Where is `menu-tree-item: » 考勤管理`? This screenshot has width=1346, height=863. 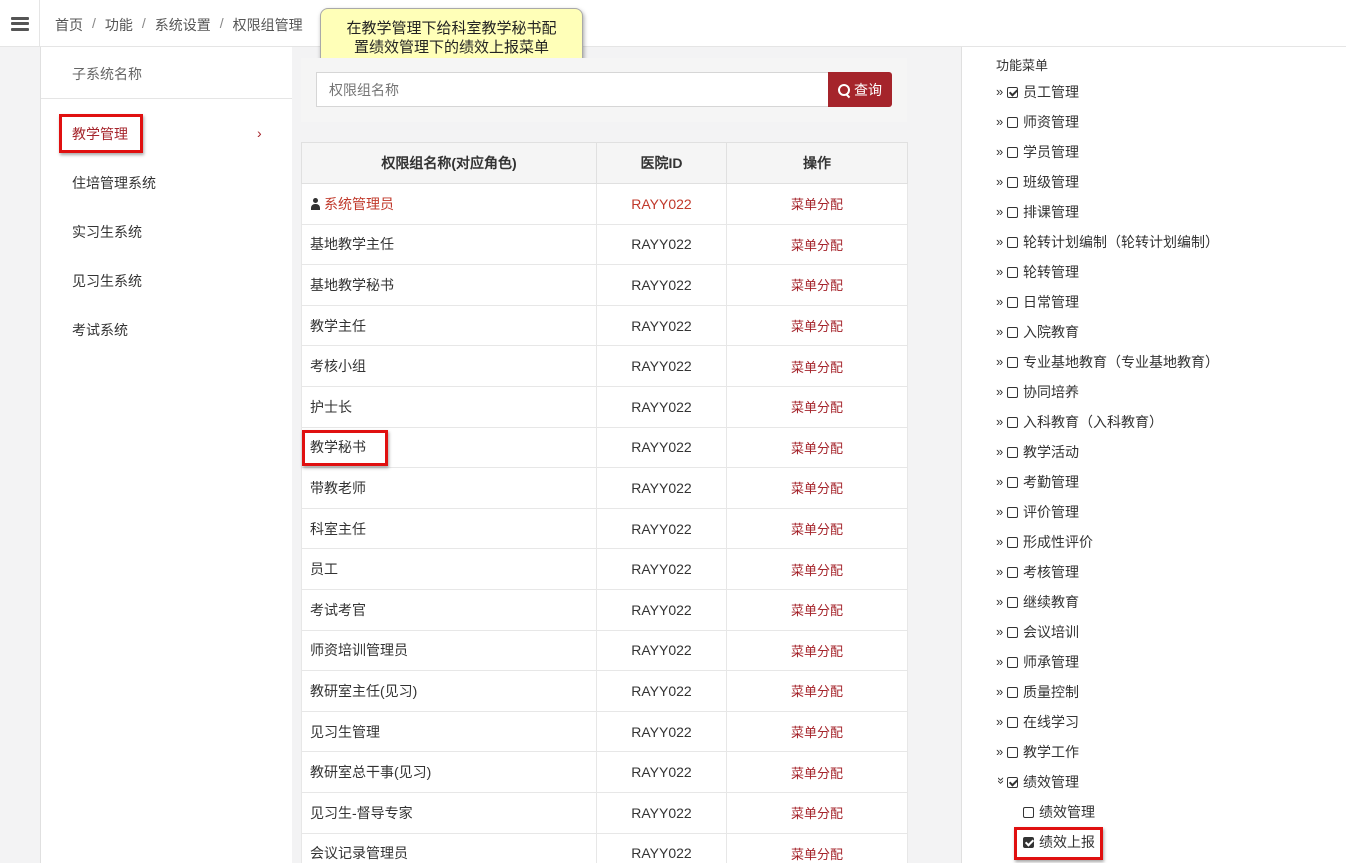
menu-tree-item: » 考勤管理 is located at coordinates (1037, 482).